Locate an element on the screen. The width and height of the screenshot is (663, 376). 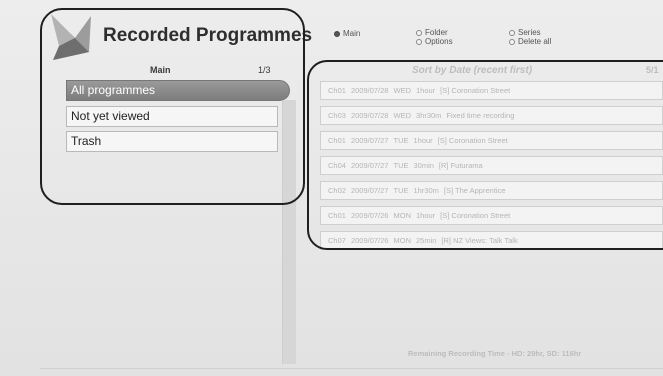
option-delete-all-label: Delete all is located at coordinates (535, 41).